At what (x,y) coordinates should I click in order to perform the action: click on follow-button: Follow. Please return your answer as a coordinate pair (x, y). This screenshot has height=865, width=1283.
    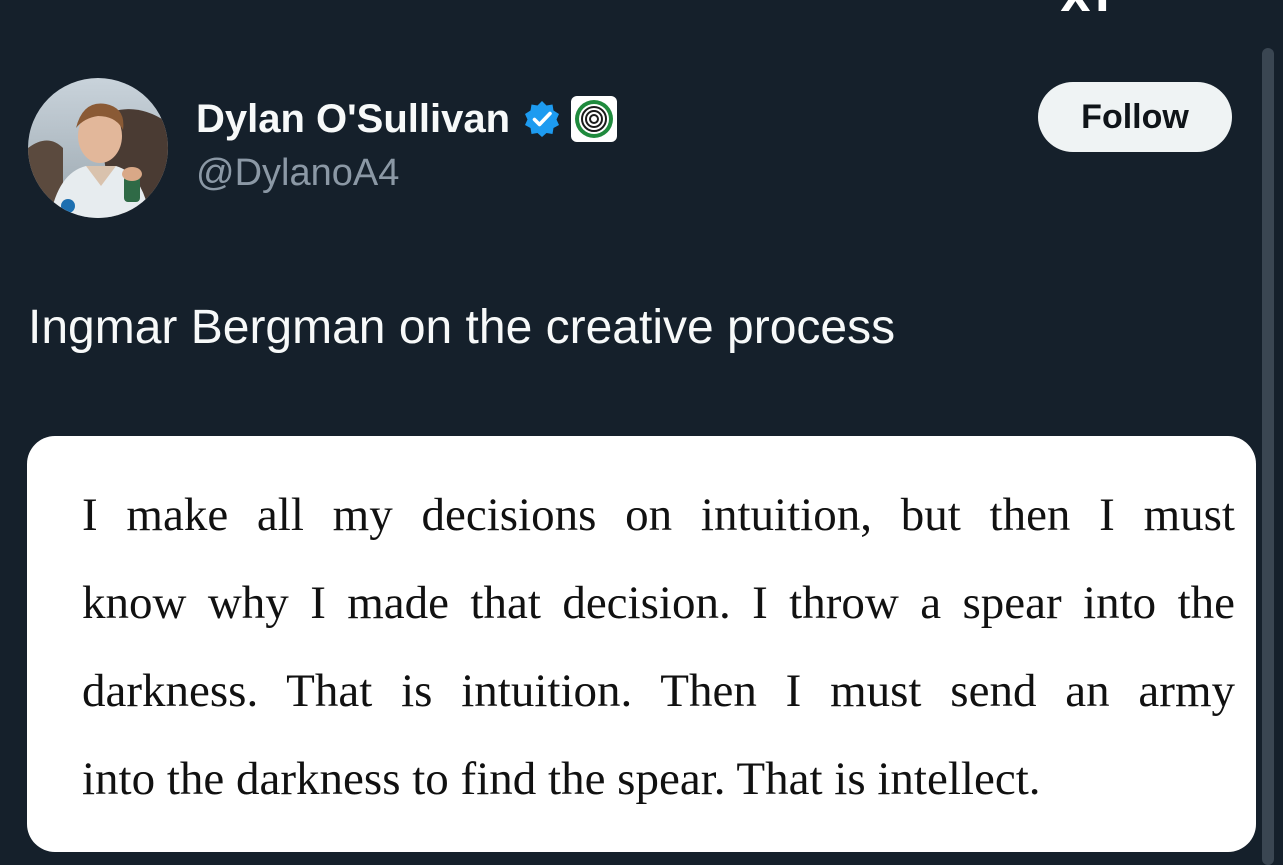
    Looking at the image, I should click on (1135, 117).